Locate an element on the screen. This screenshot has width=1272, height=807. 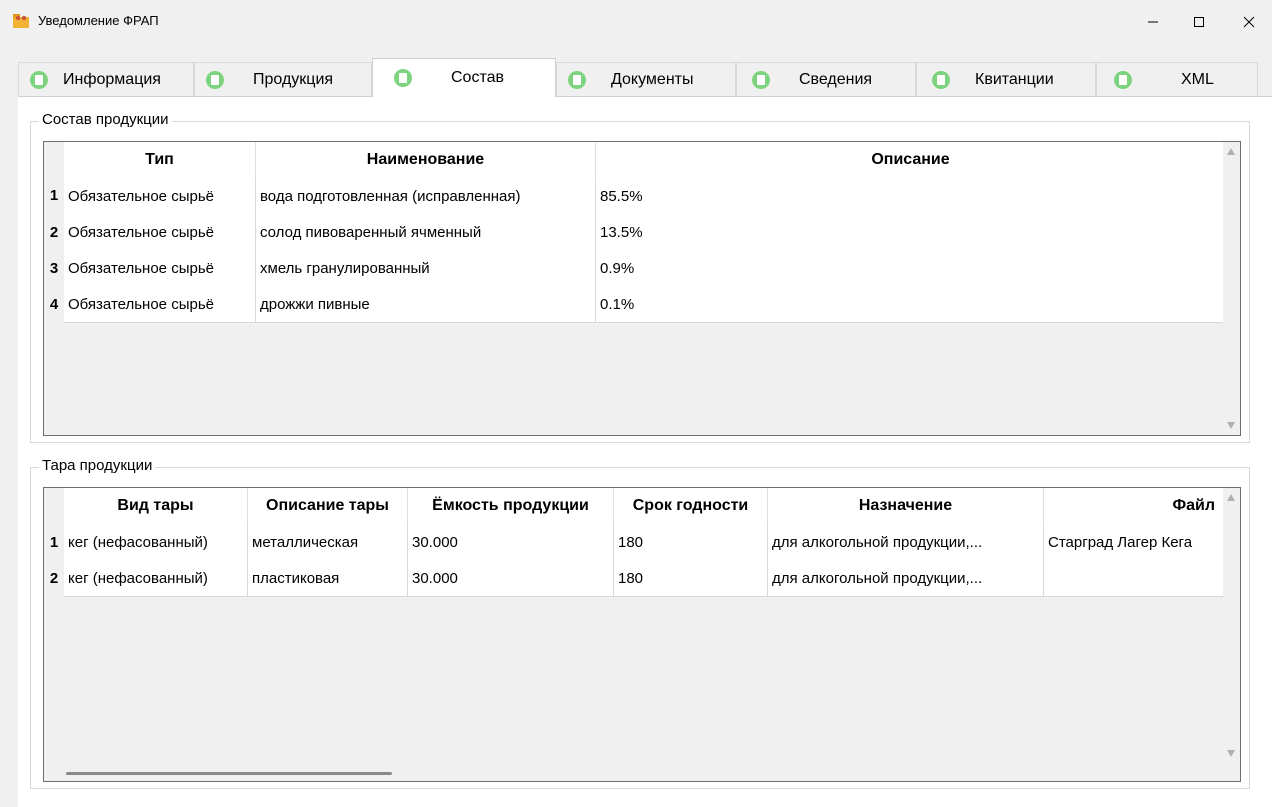
table-cell: дрожжи пивные is located at coordinates (426, 304).